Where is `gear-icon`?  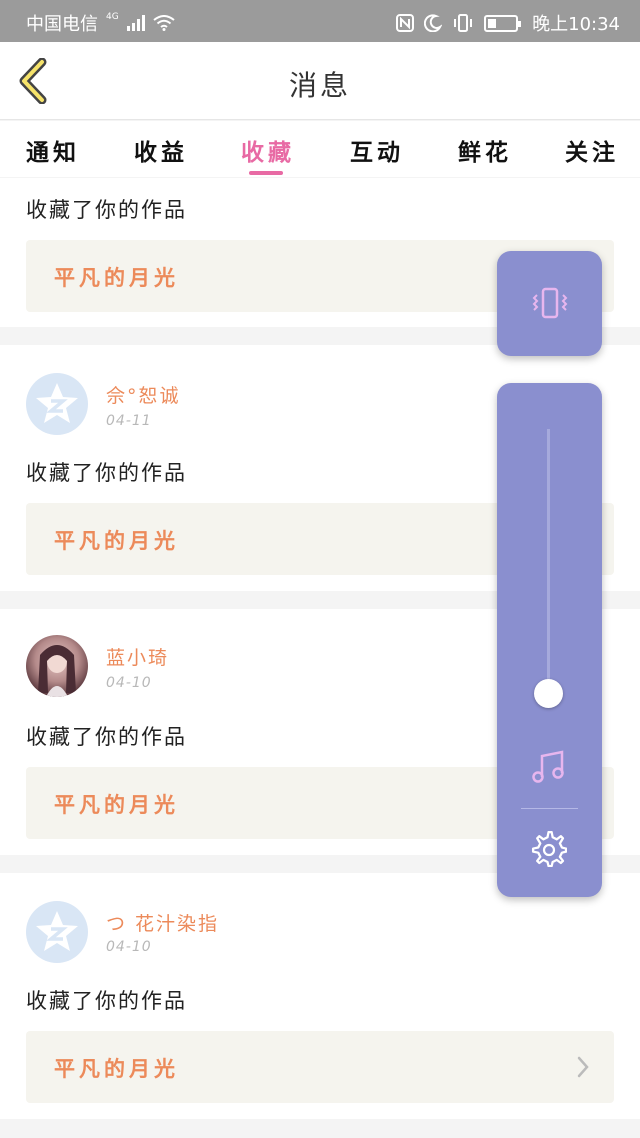
gear-icon is located at coordinates (549, 849).